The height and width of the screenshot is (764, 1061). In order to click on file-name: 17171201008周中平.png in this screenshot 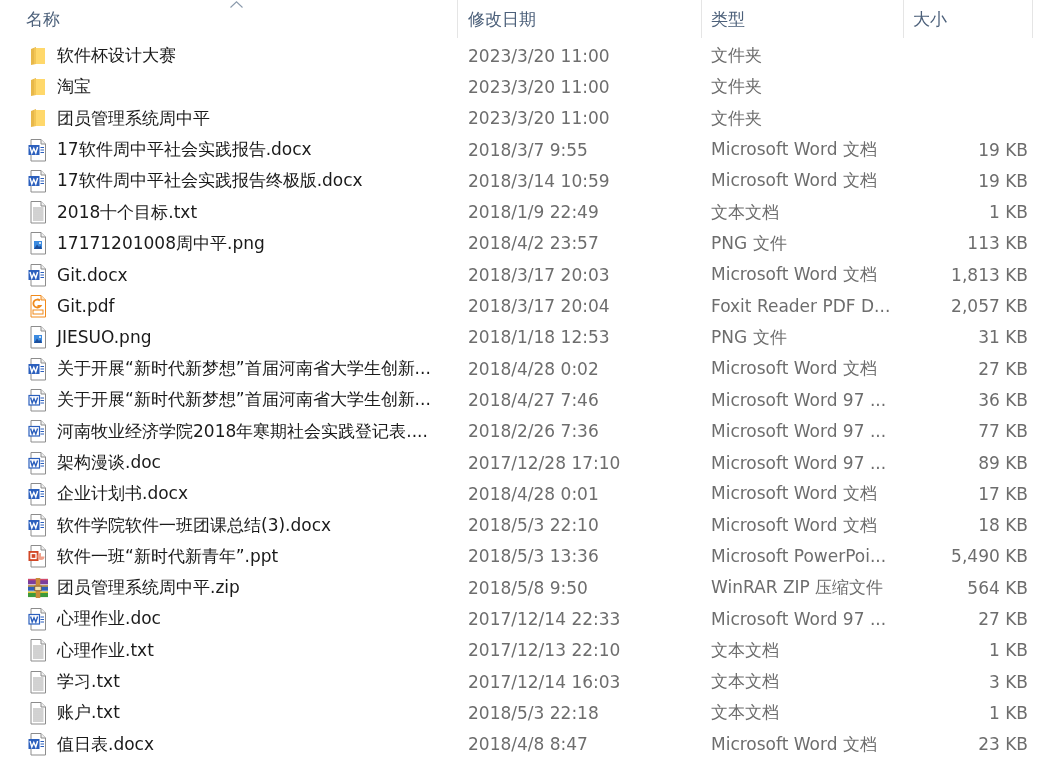, I will do `click(161, 243)`.